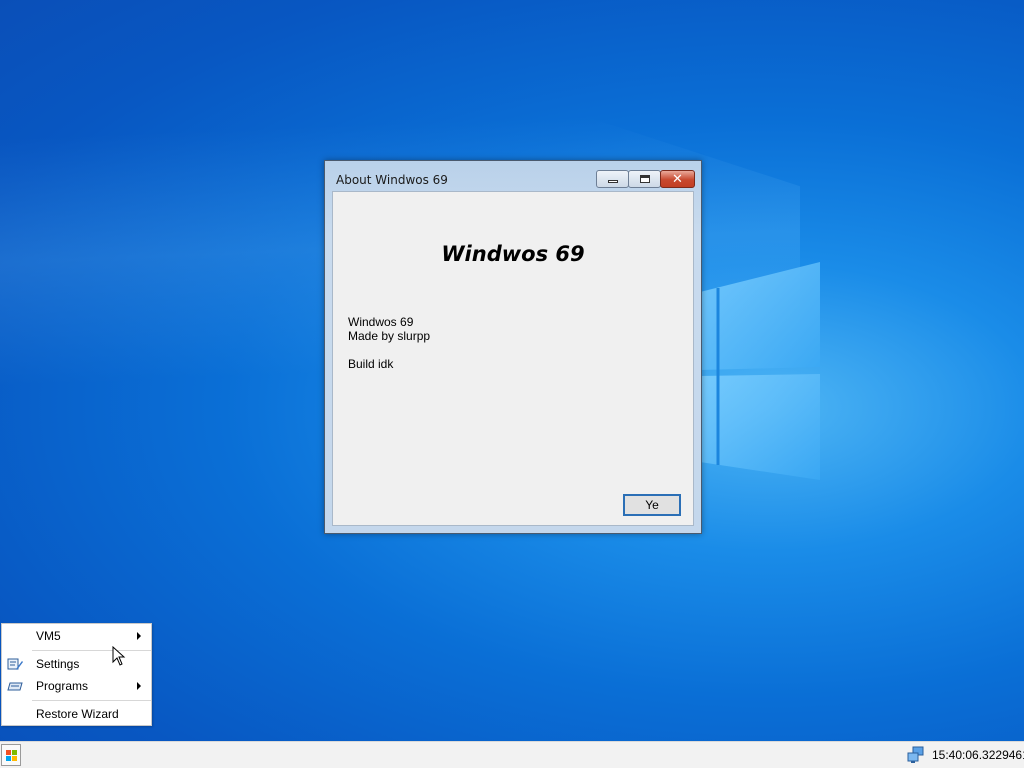 The height and width of the screenshot is (768, 1024). Describe the element at coordinates (15, 664) in the screenshot. I see `settings-icon` at that location.